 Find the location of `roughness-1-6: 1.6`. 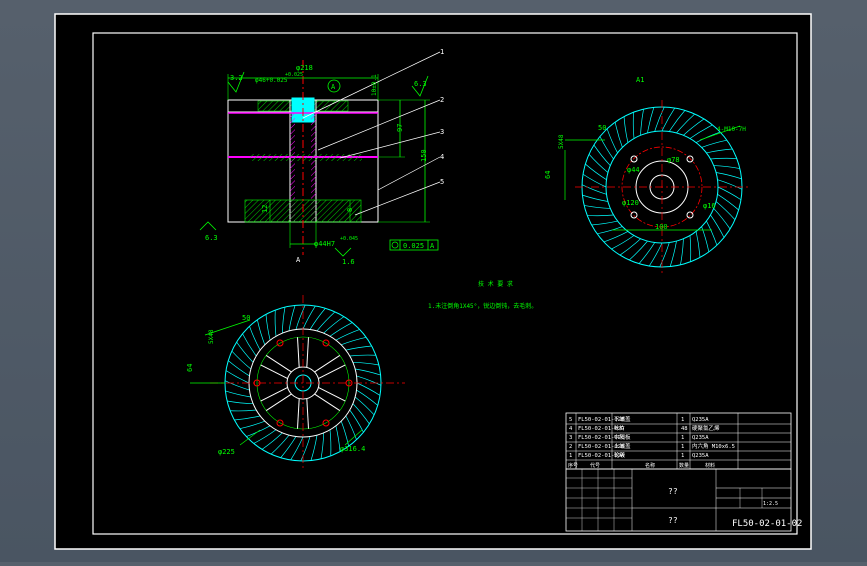

roughness-1-6: 1.6 is located at coordinates (348, 262).